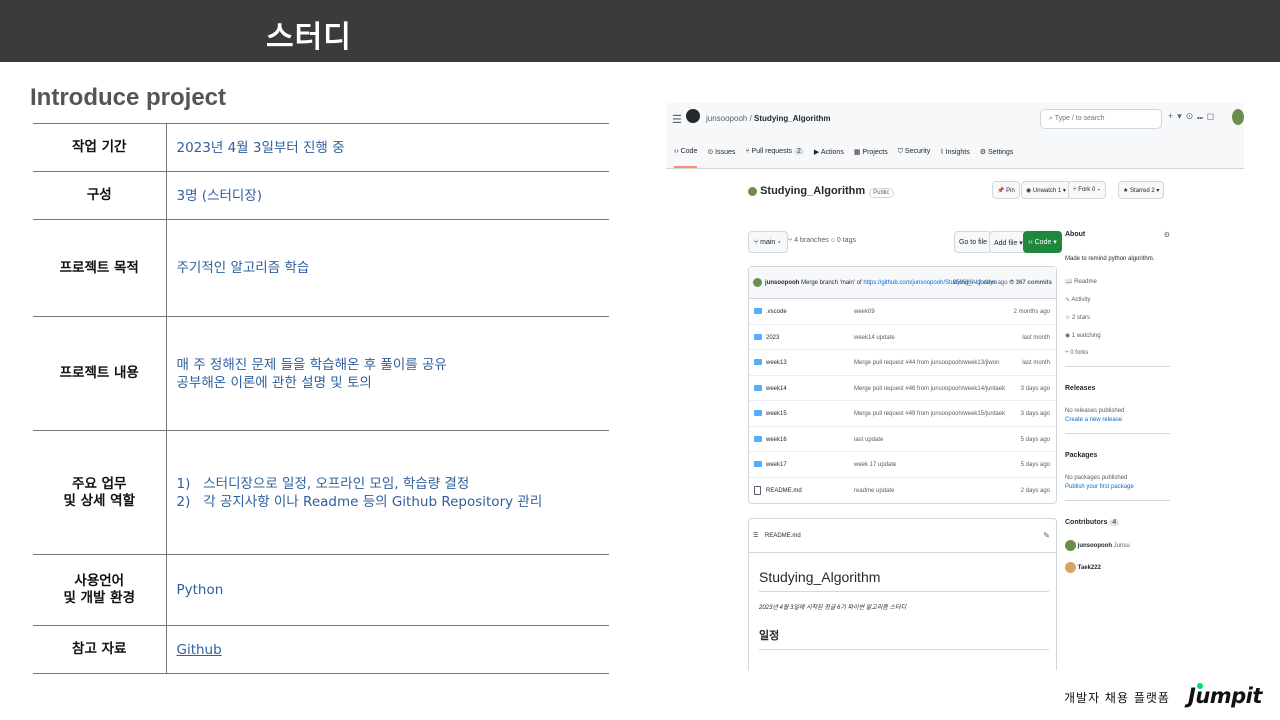  I want to click on releases-heading: Releases, so click(1117, 388).